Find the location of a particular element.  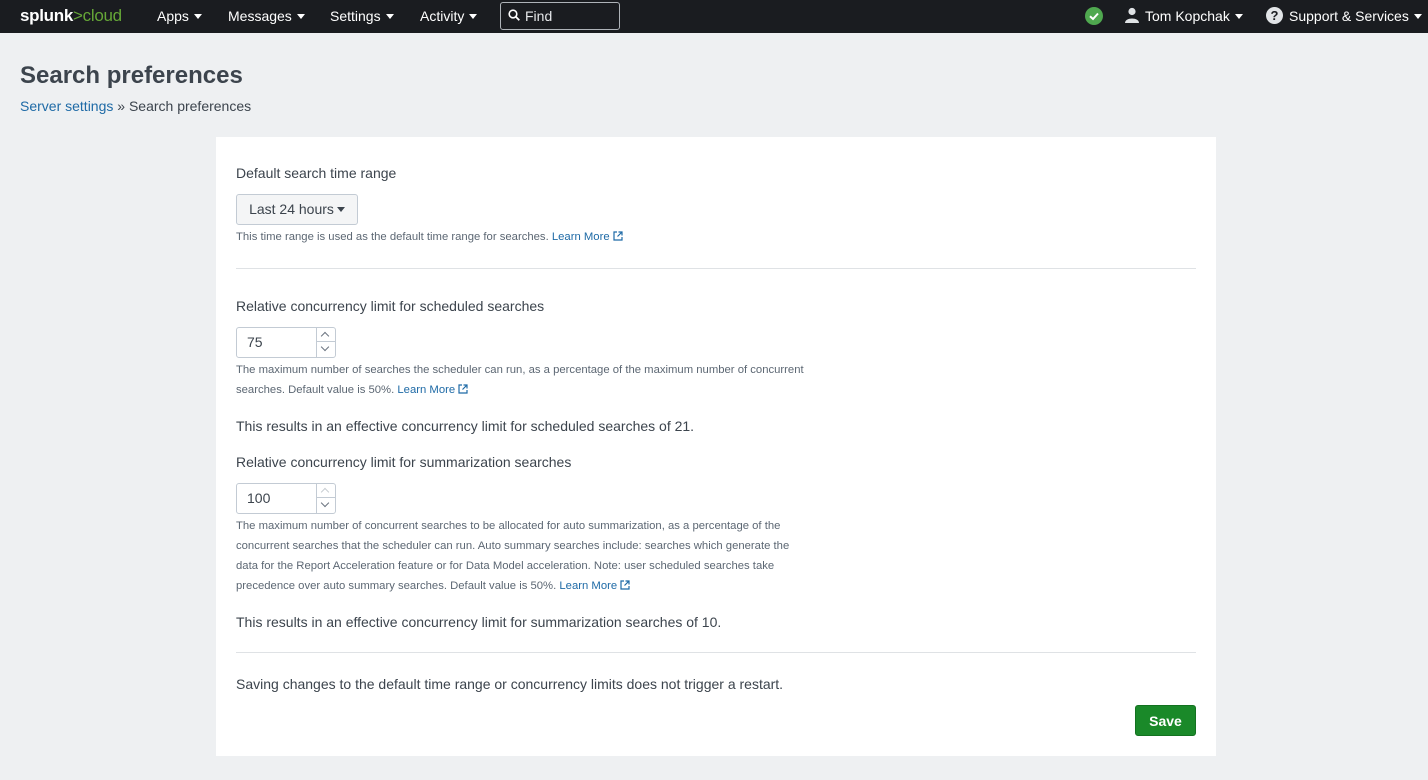

breadcrumb-server-settings-link: Server settings is located at coordinates (66, 106).